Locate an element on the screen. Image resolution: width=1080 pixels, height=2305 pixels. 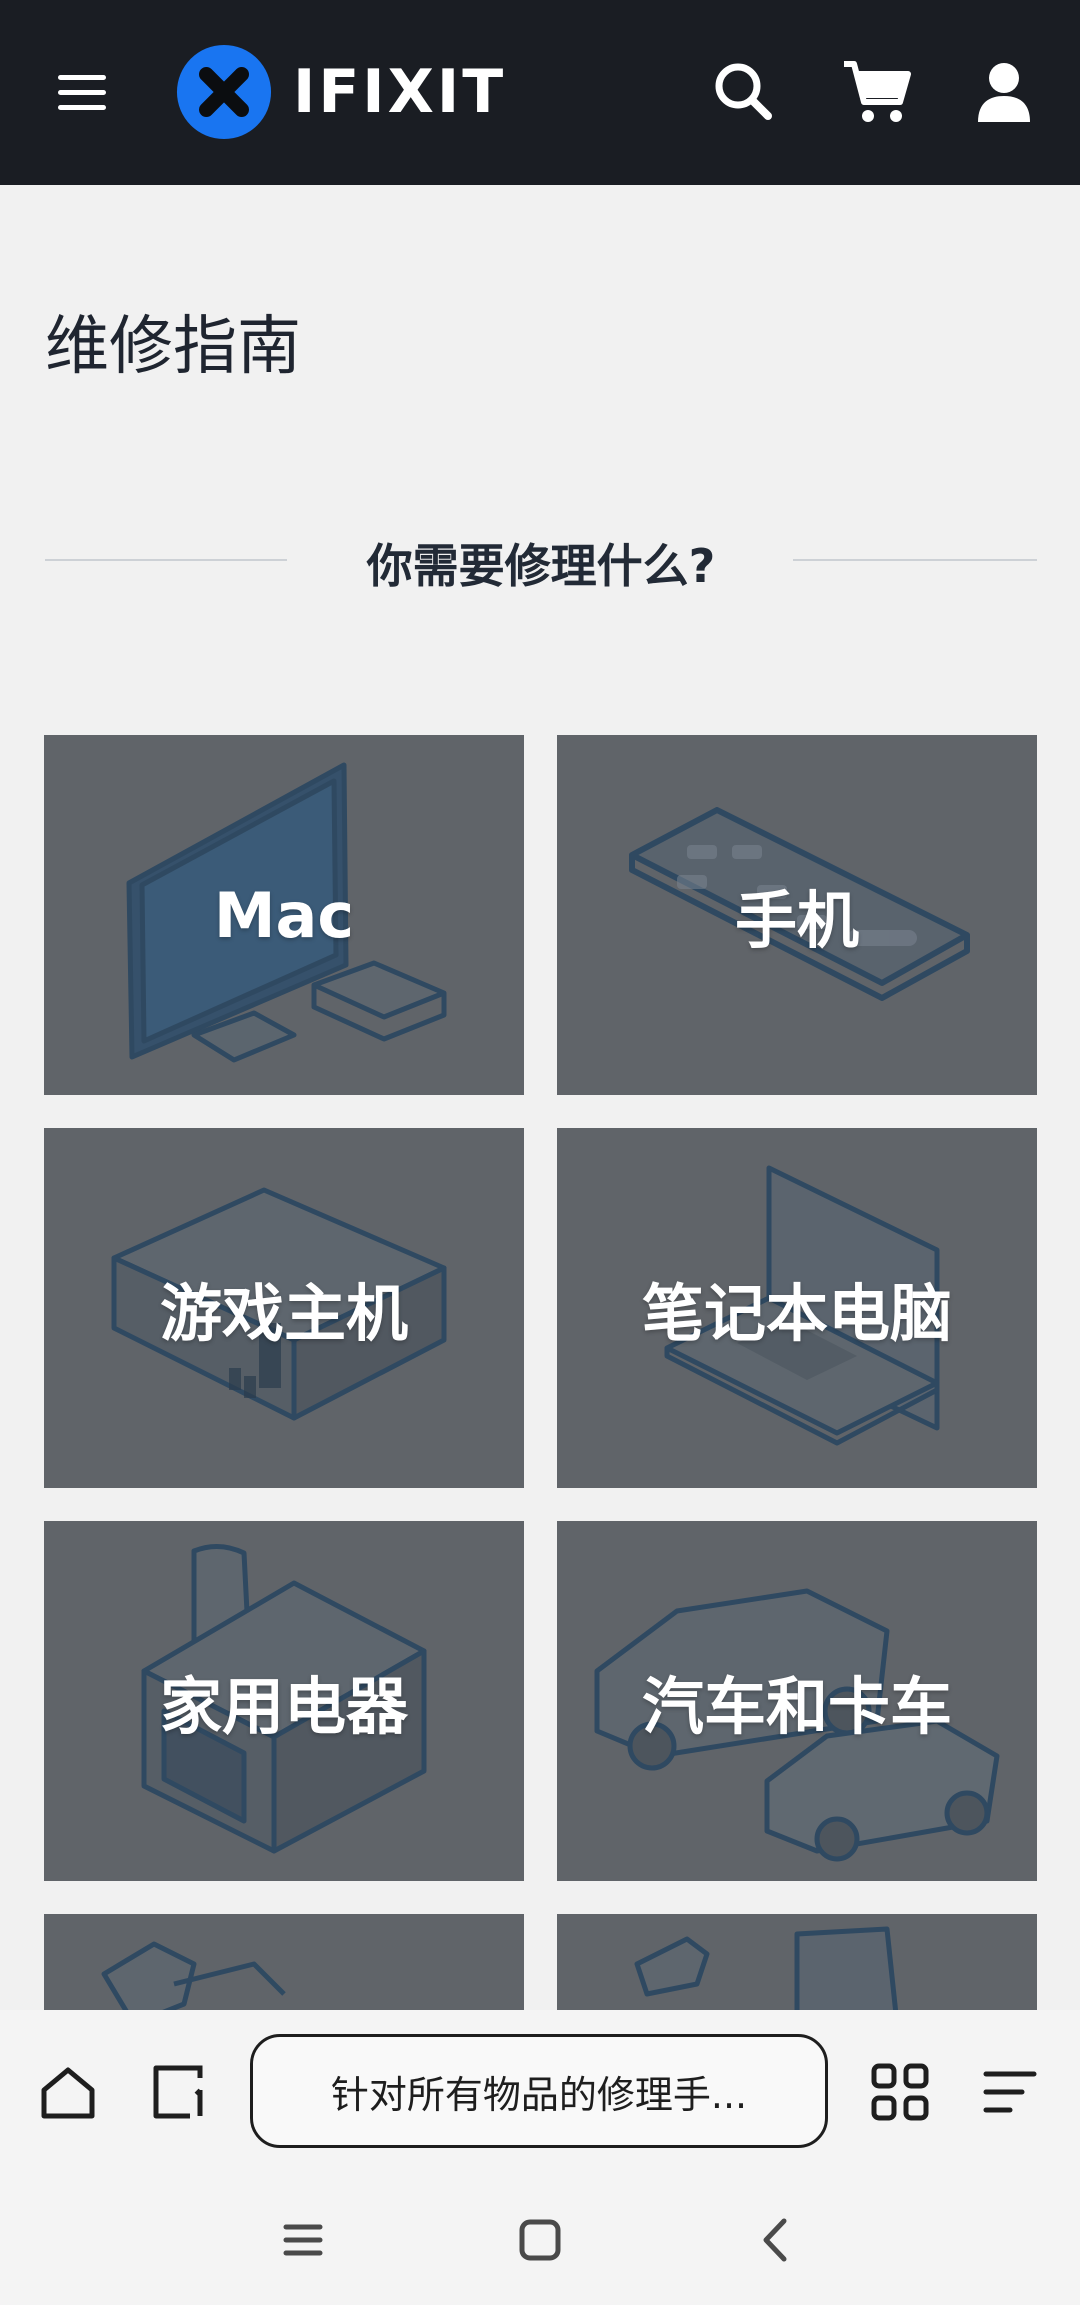
home-icon is located at coordinates (68, 2092).